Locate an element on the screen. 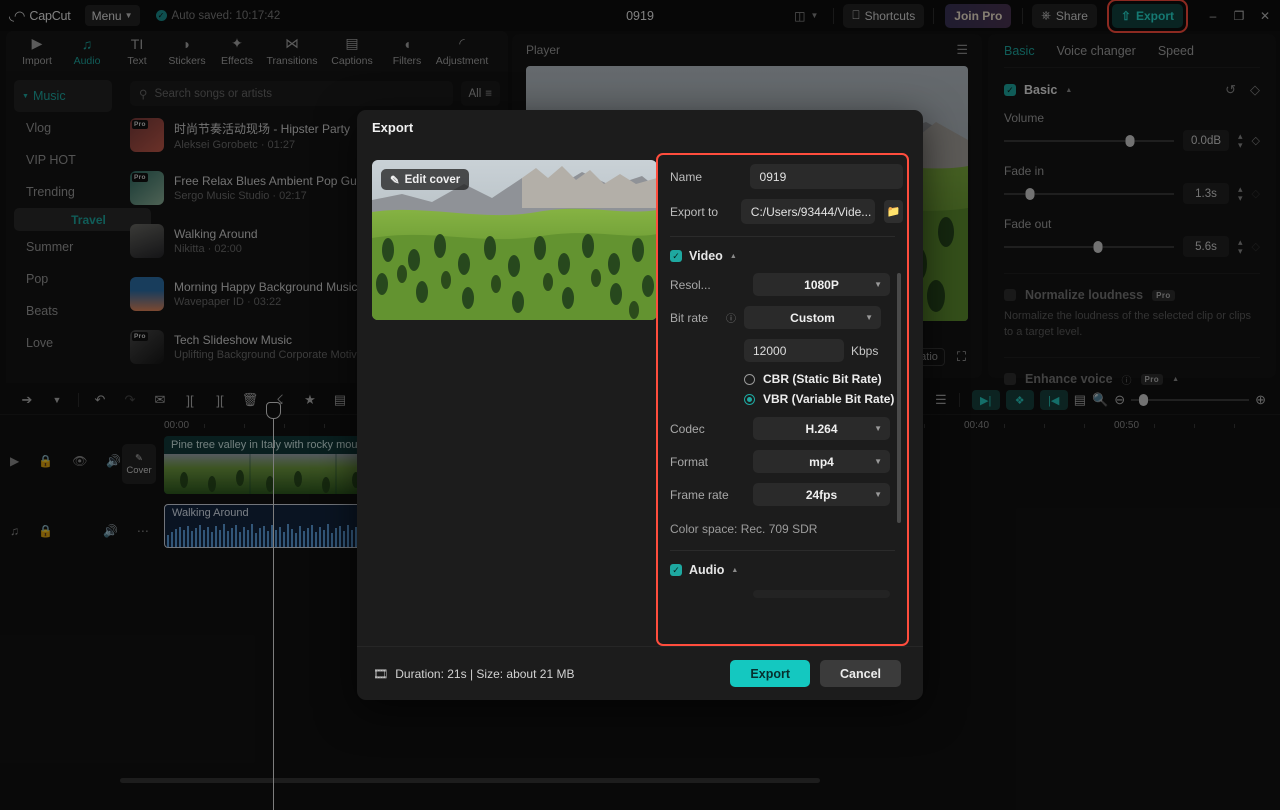 This screenshot has height=810, width=1280. vbr-label: VBR (Variable Bit Rate) is located at coordinates (829, 399).